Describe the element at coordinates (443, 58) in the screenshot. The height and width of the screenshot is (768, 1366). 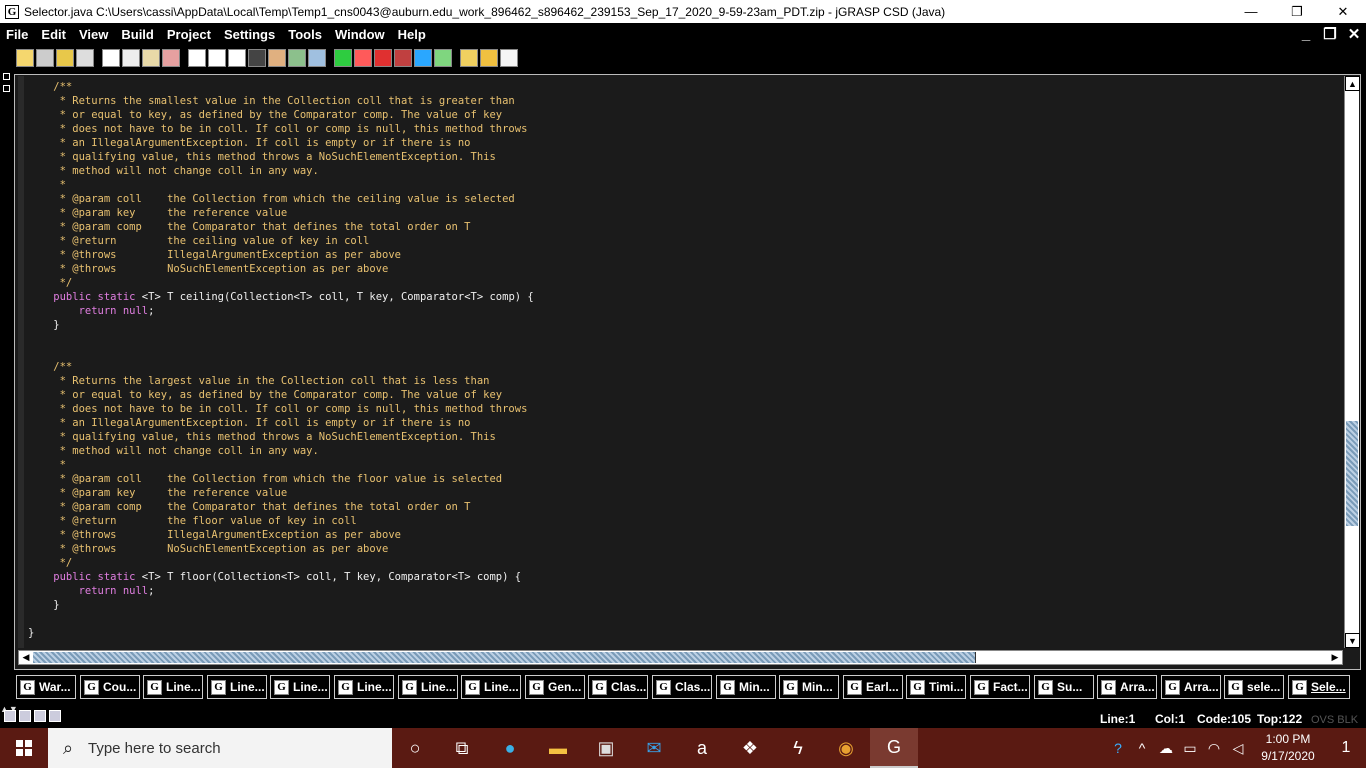
I see `viewer-icon` at that location.